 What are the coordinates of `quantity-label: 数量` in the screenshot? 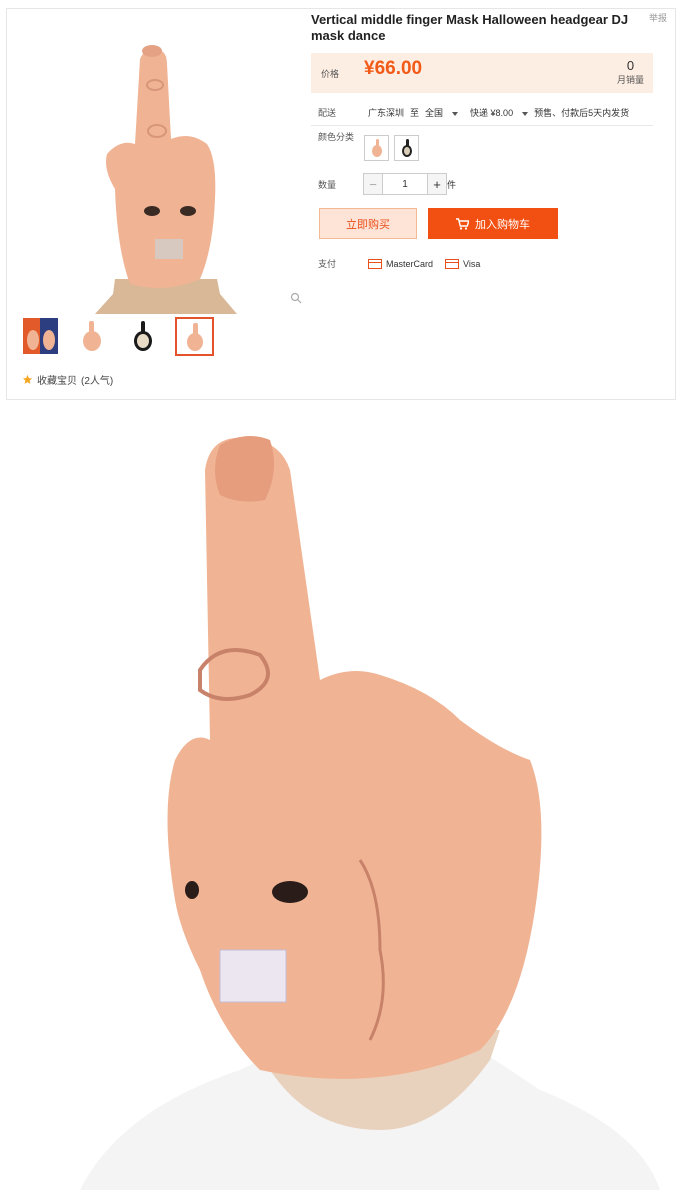 It's located at (327, 185).